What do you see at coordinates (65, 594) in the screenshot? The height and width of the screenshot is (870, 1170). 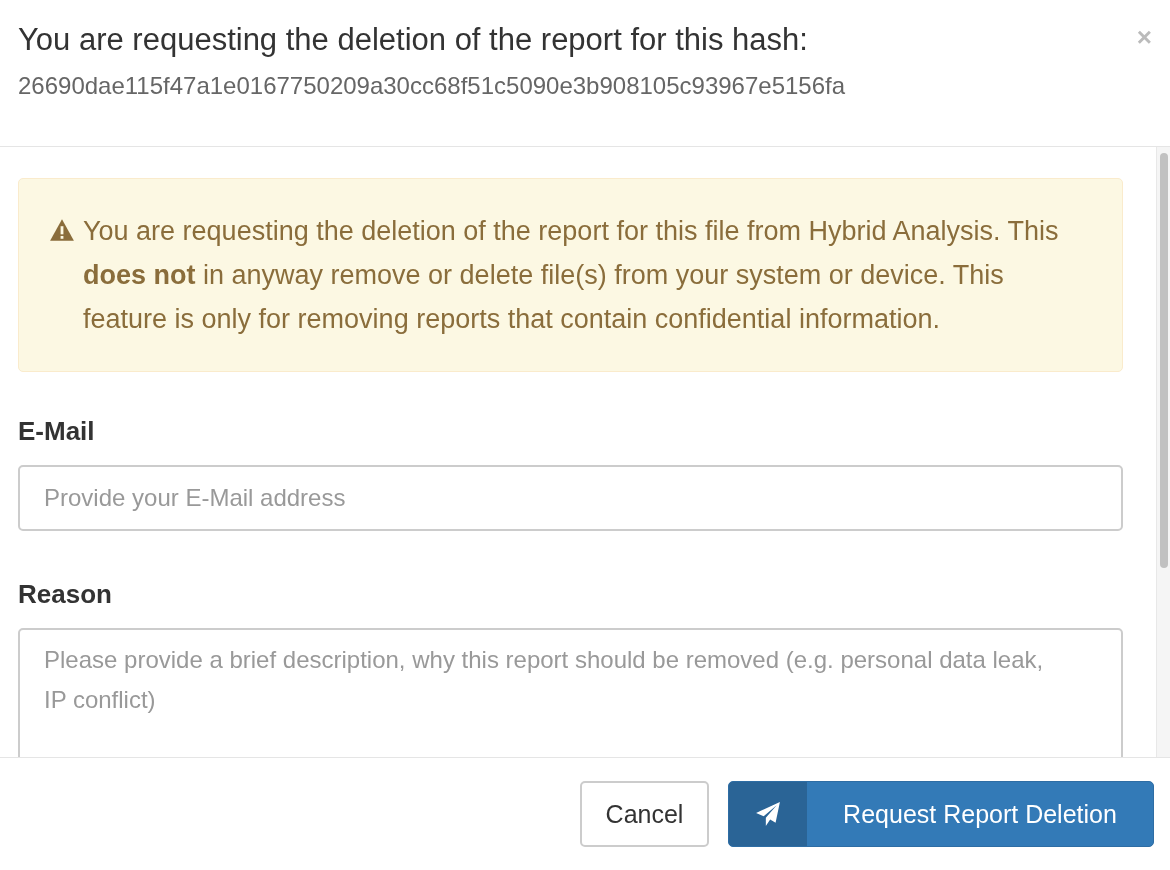 I see `field-label: Reason` at bounding box center [65, 594].